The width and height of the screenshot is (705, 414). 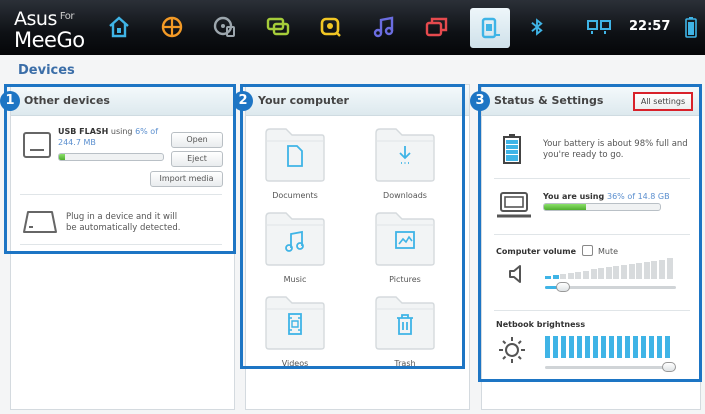 I want to click on folder-documents, so click(x=295, y=155).